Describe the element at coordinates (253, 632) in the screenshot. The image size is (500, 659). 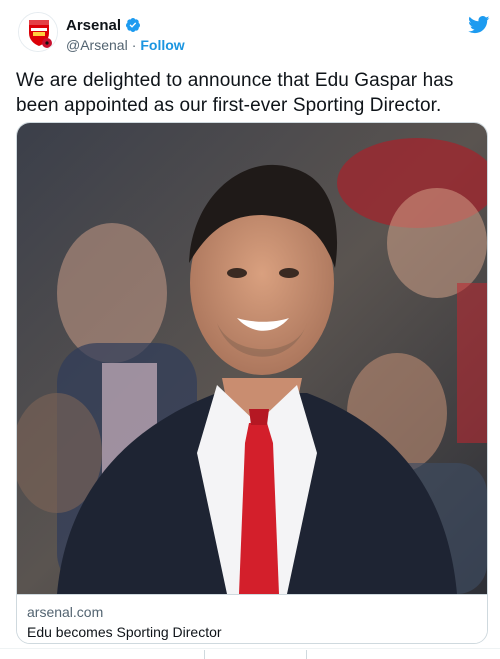
I see `card-title: Edu becomes Sporting Director` at that location.